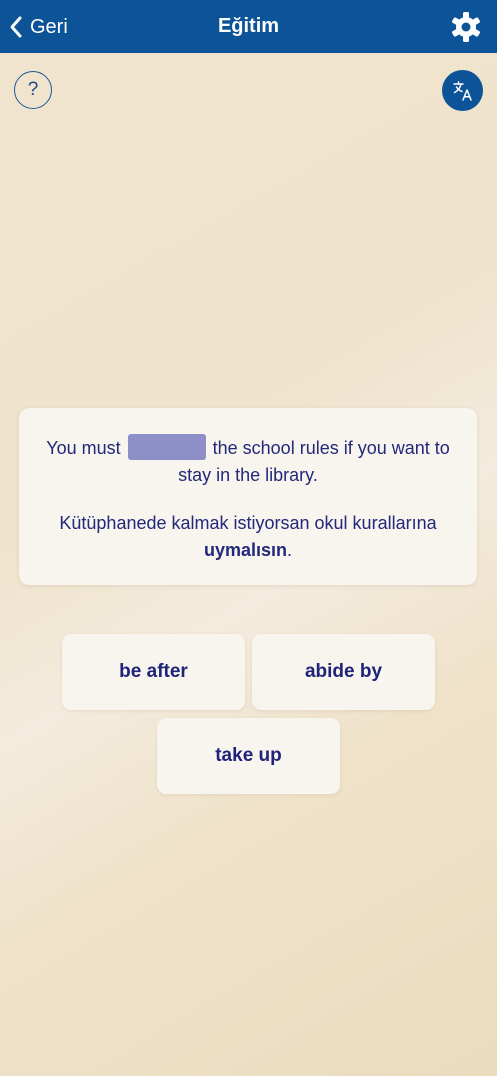 The height and width of the screenshot is (1076, 497). I want to click on page-title: Eğitim, so click(248, 26).